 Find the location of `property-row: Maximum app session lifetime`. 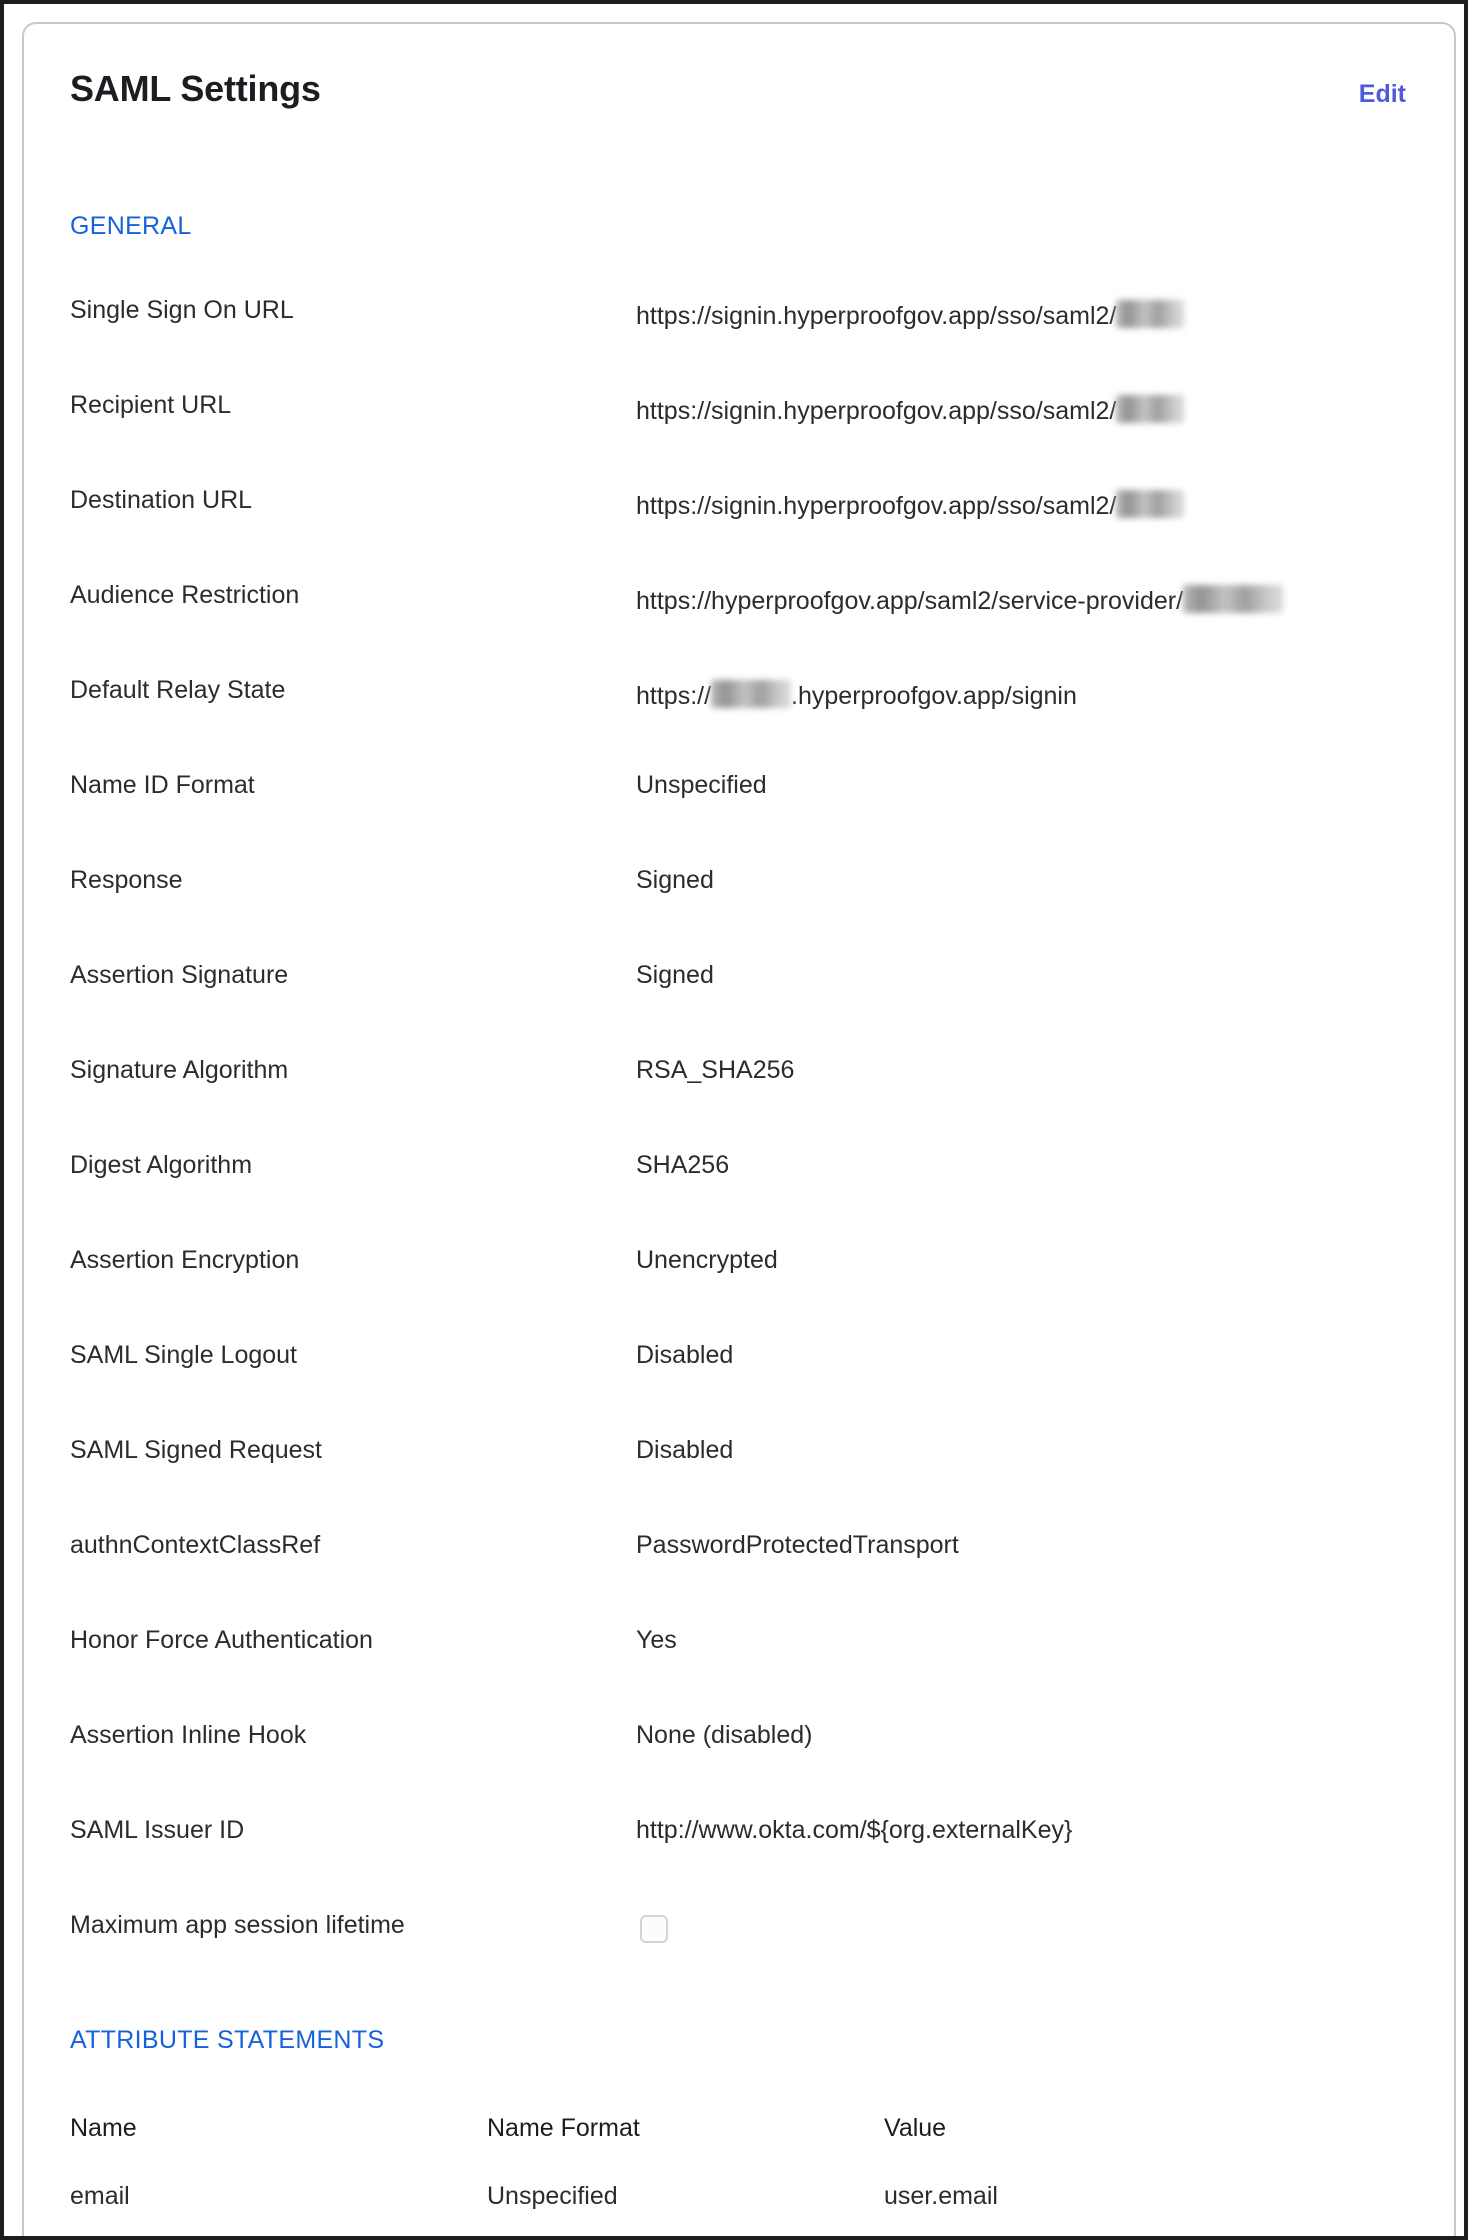

property-row: Maximum app session lifetime is located at coordinates (739, 1958).